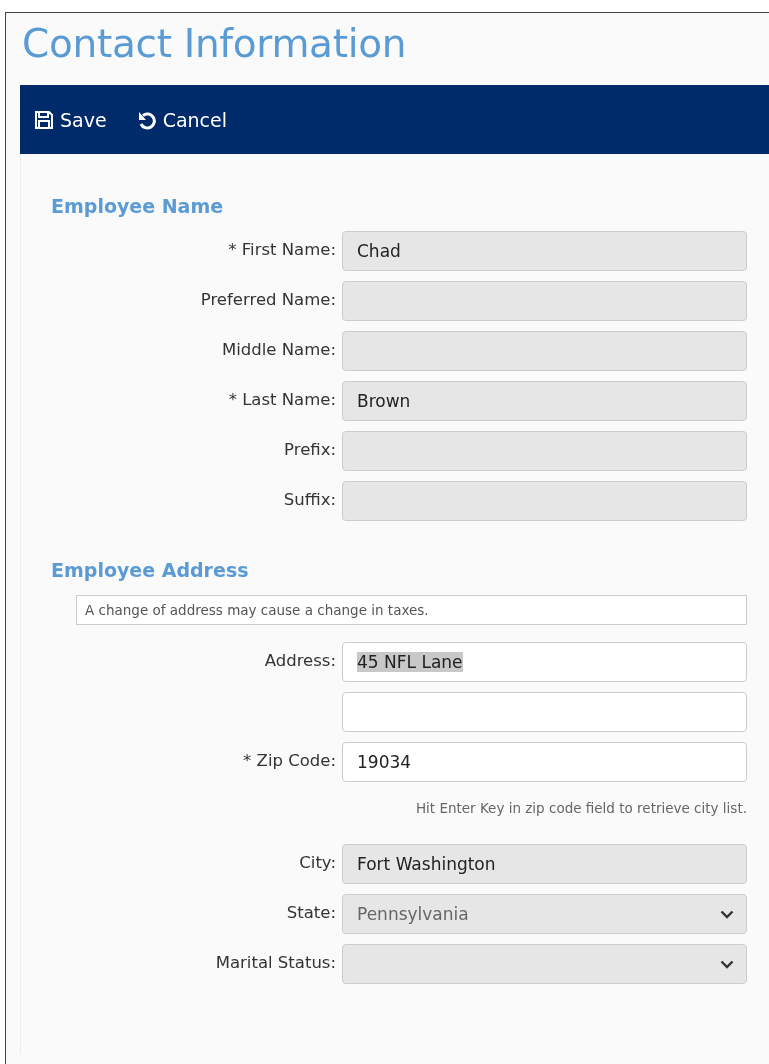  I want to click on field-label: Suffix:, so click(309, 499).